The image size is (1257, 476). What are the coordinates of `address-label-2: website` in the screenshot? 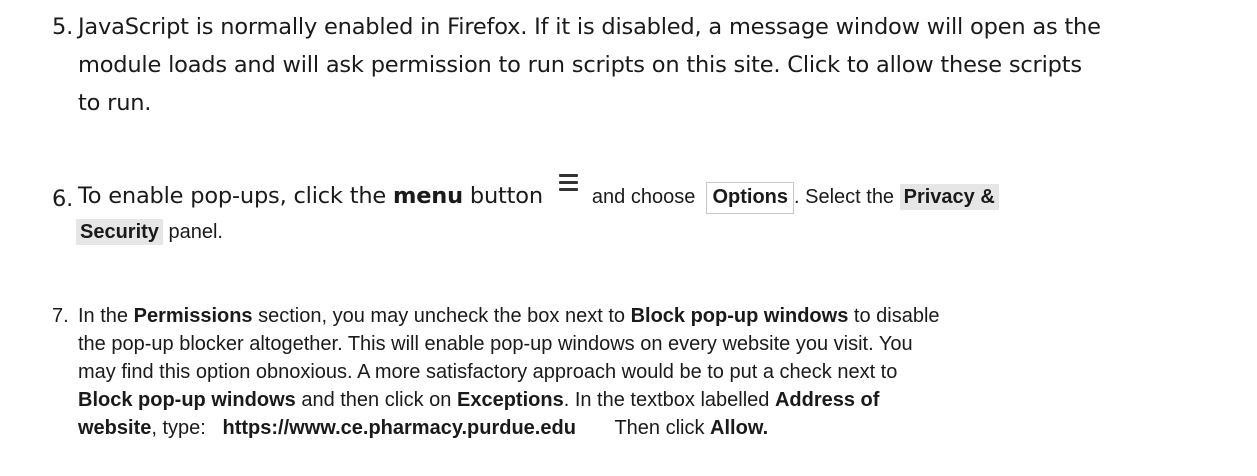 It's located at (115, 428).